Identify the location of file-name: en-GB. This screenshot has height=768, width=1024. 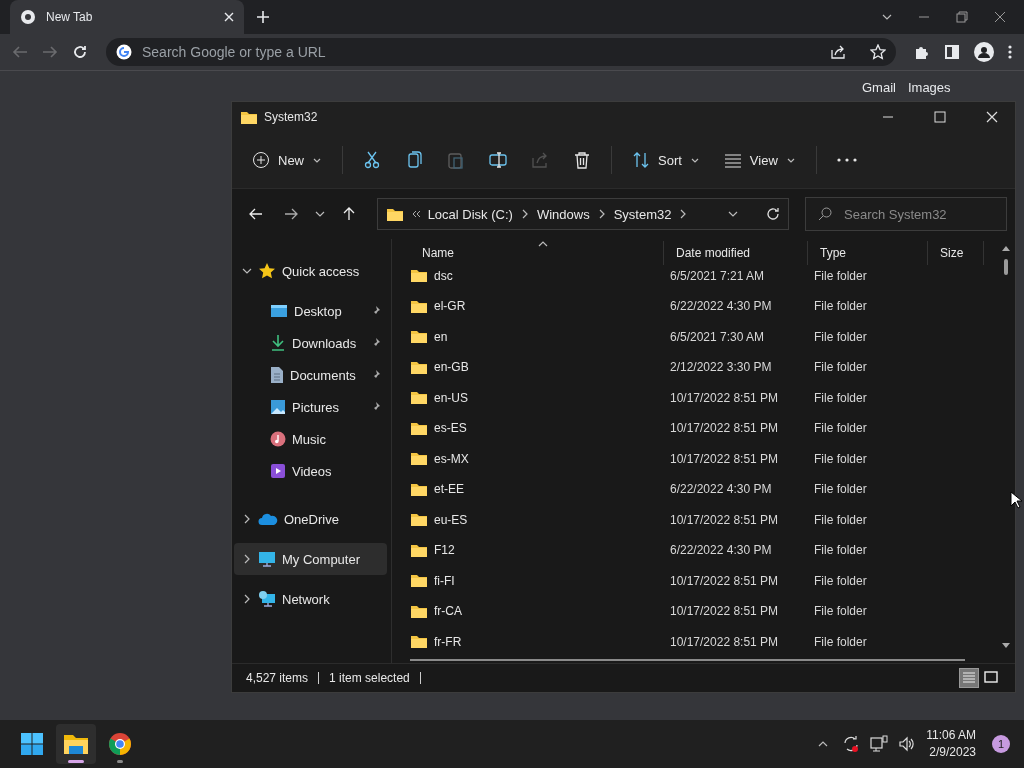
(451, 367).